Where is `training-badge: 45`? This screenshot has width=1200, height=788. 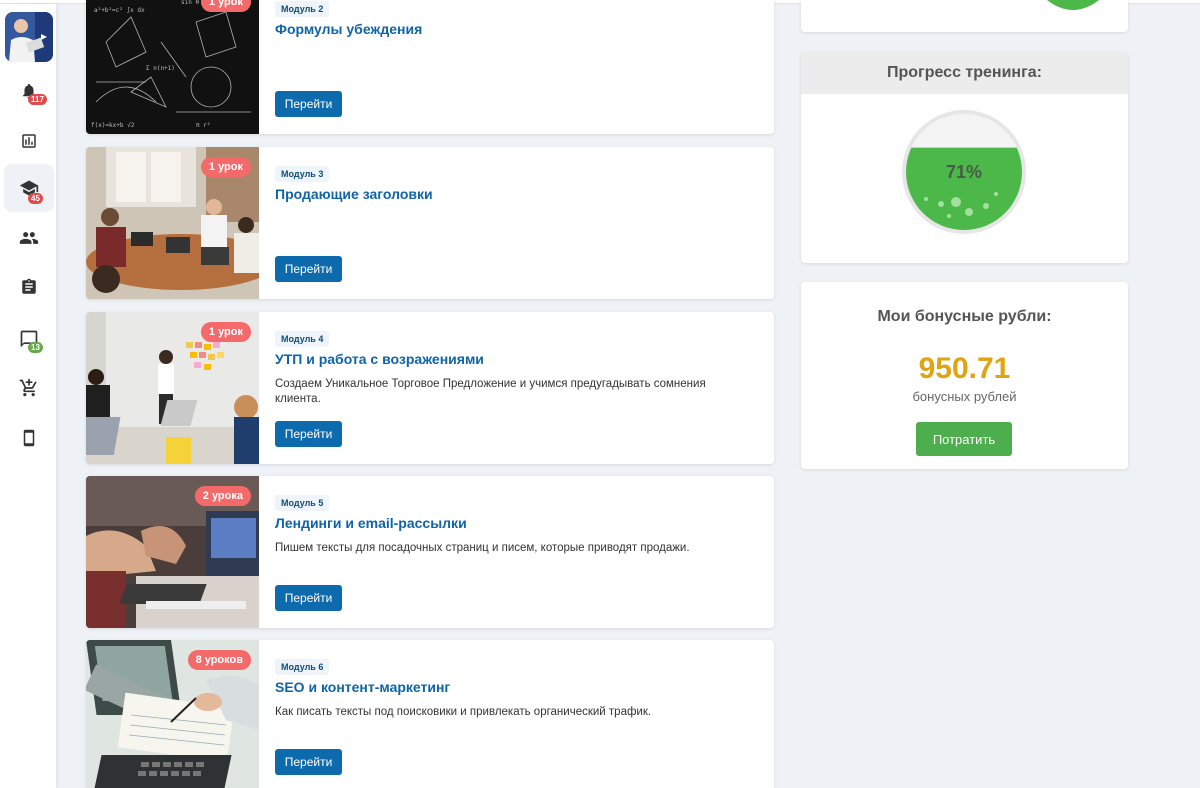
training-badge: 45 is located at coordinates (35, 198).